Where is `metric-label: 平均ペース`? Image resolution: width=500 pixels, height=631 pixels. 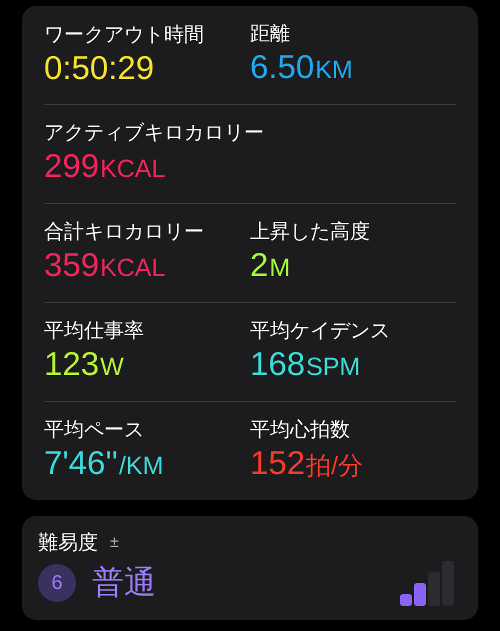
metric-label: 平均ペース is located at coordinates (94, 430).